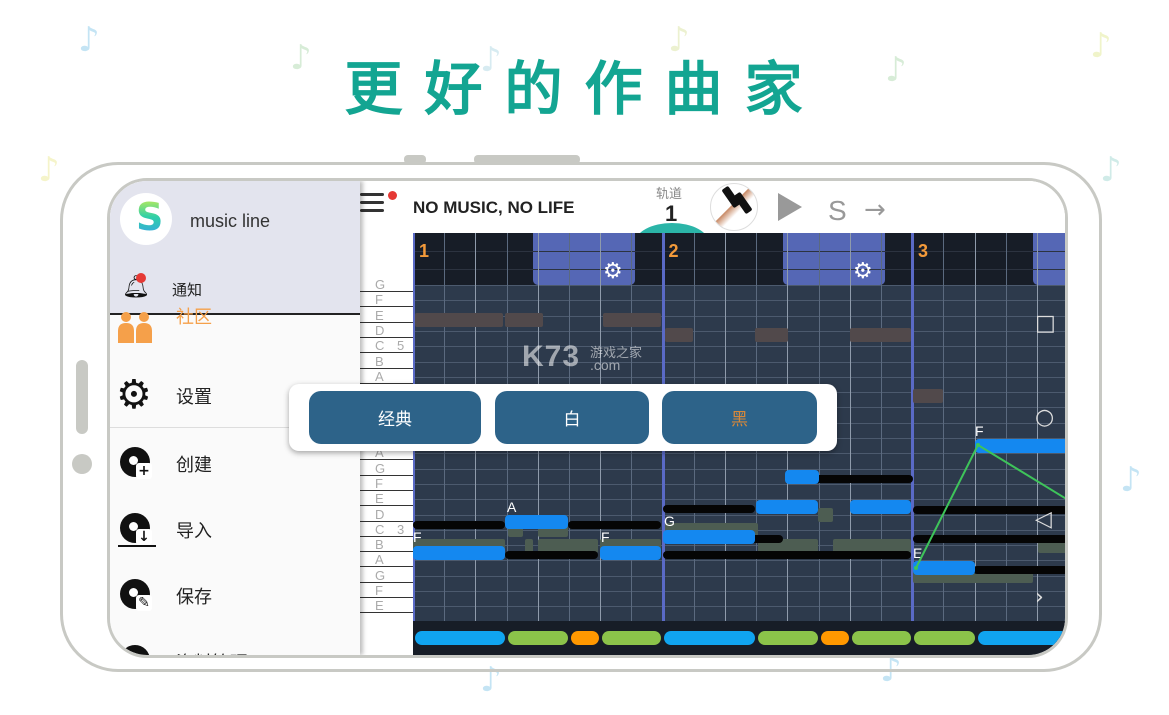 The width and height of the screenshot is (1169, 715). I want to click on watermark: K73 游戏之家 .com, so click(582, 357).